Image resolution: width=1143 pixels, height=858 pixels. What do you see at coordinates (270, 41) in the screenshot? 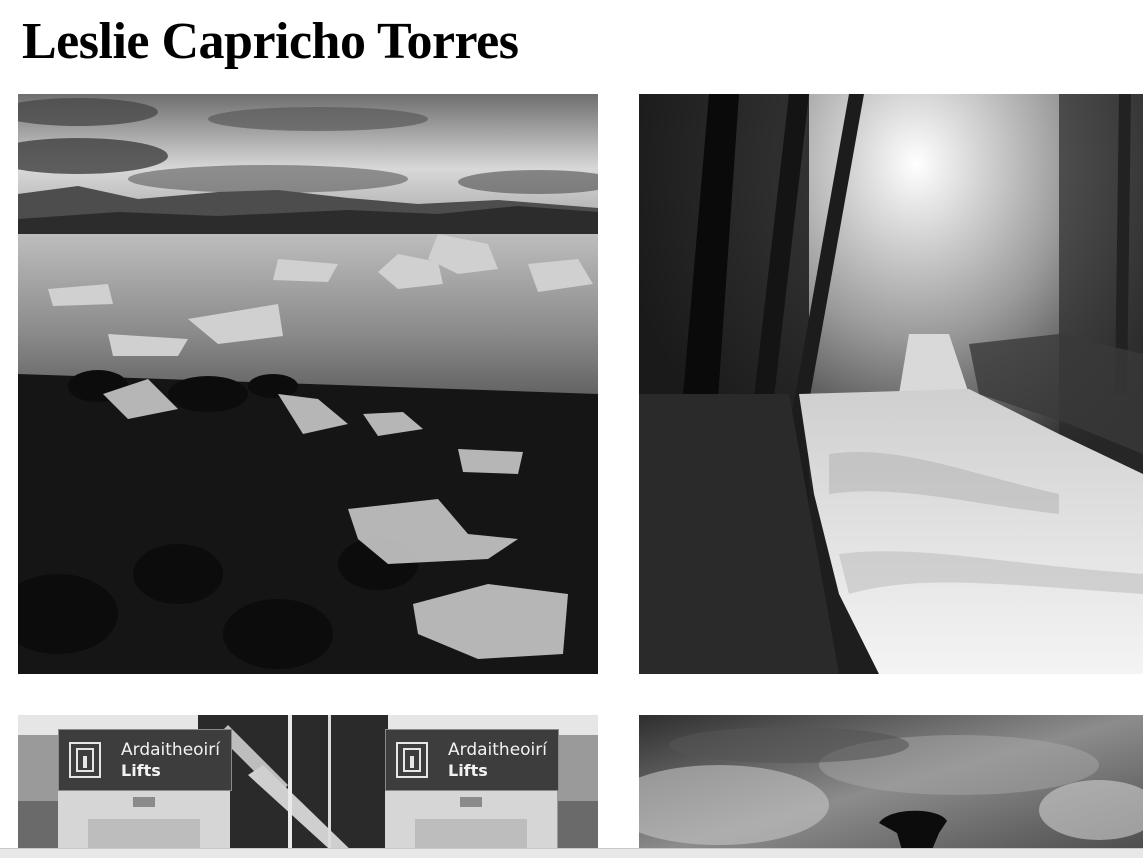
I see `page-title: Leslie Capricho Torres` at bounding box center [270, 41].